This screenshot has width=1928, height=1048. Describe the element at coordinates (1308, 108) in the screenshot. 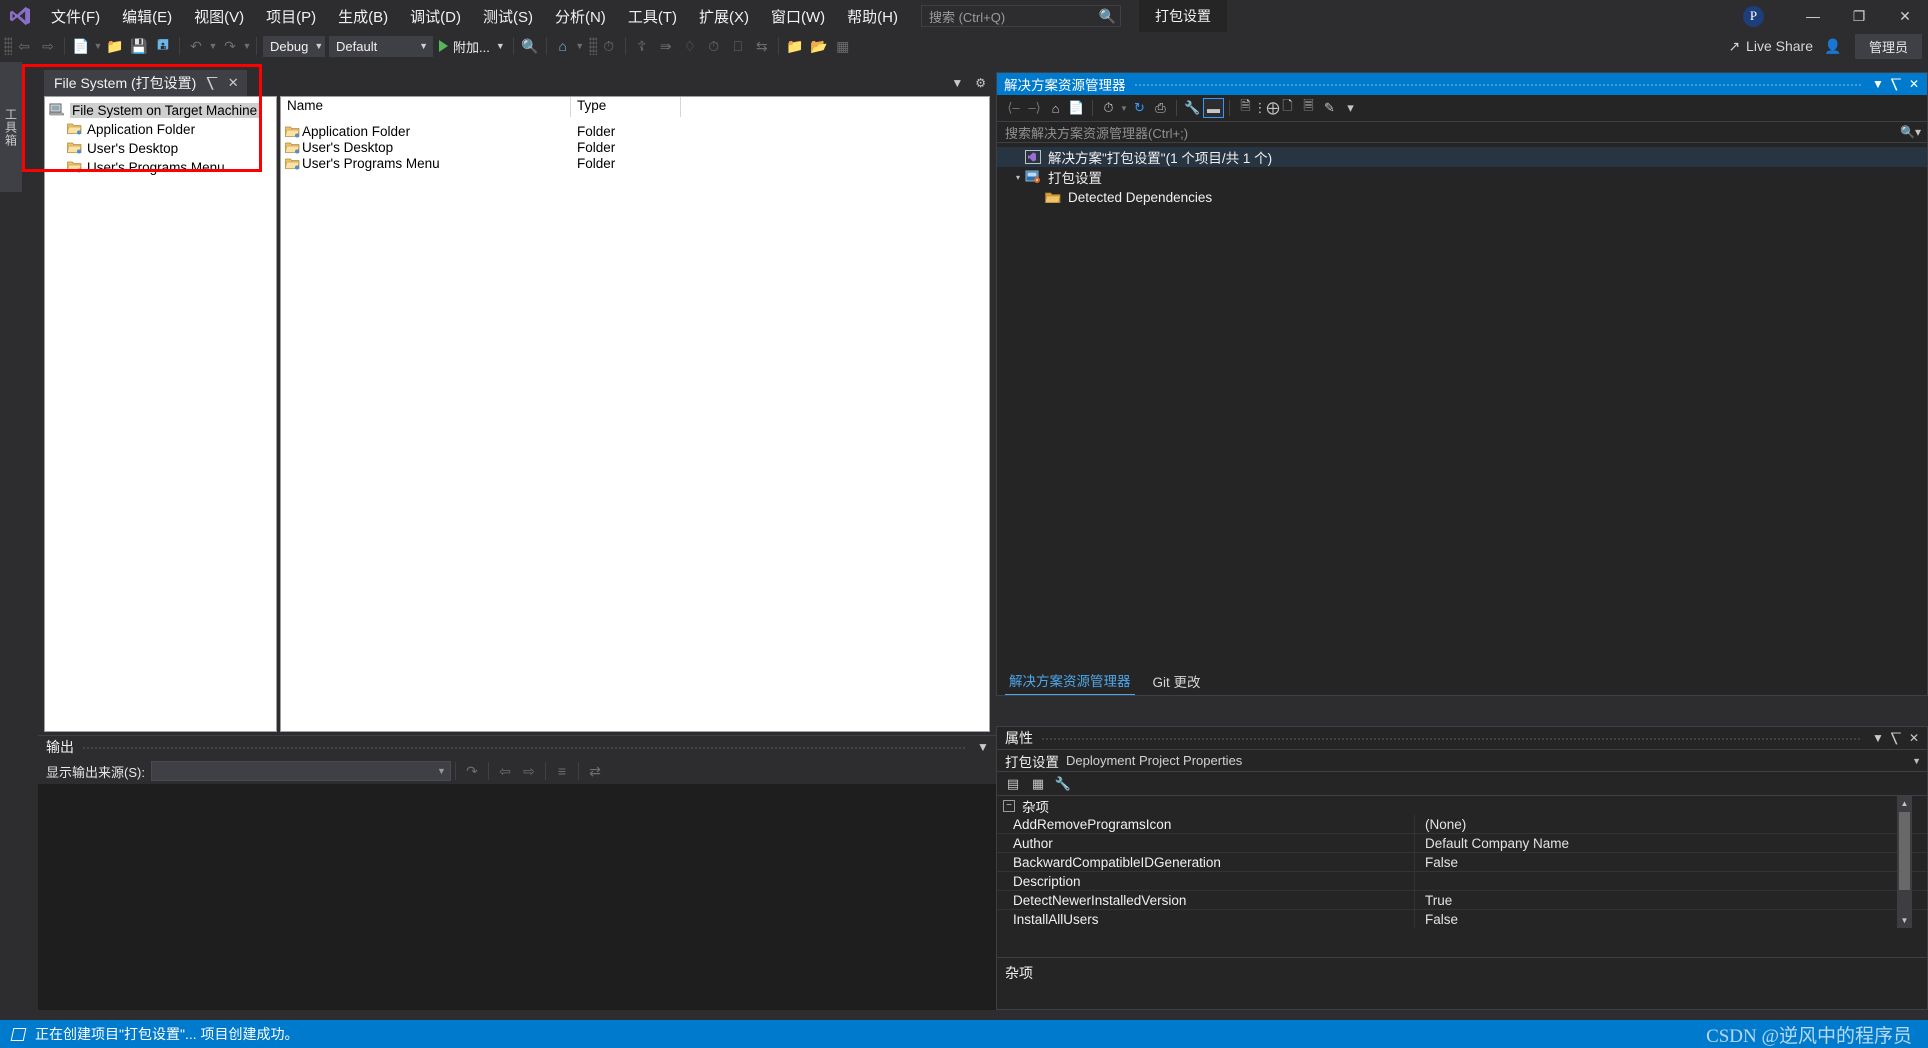

I see `sync-with-active-icon: 🗏` at that location.